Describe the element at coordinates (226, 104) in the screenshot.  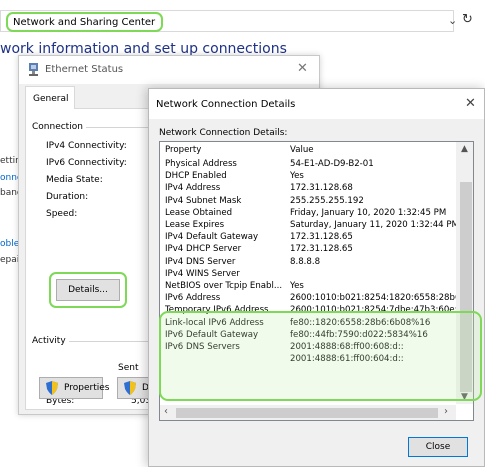
I see `details-title: Network Connection Details` at that location.